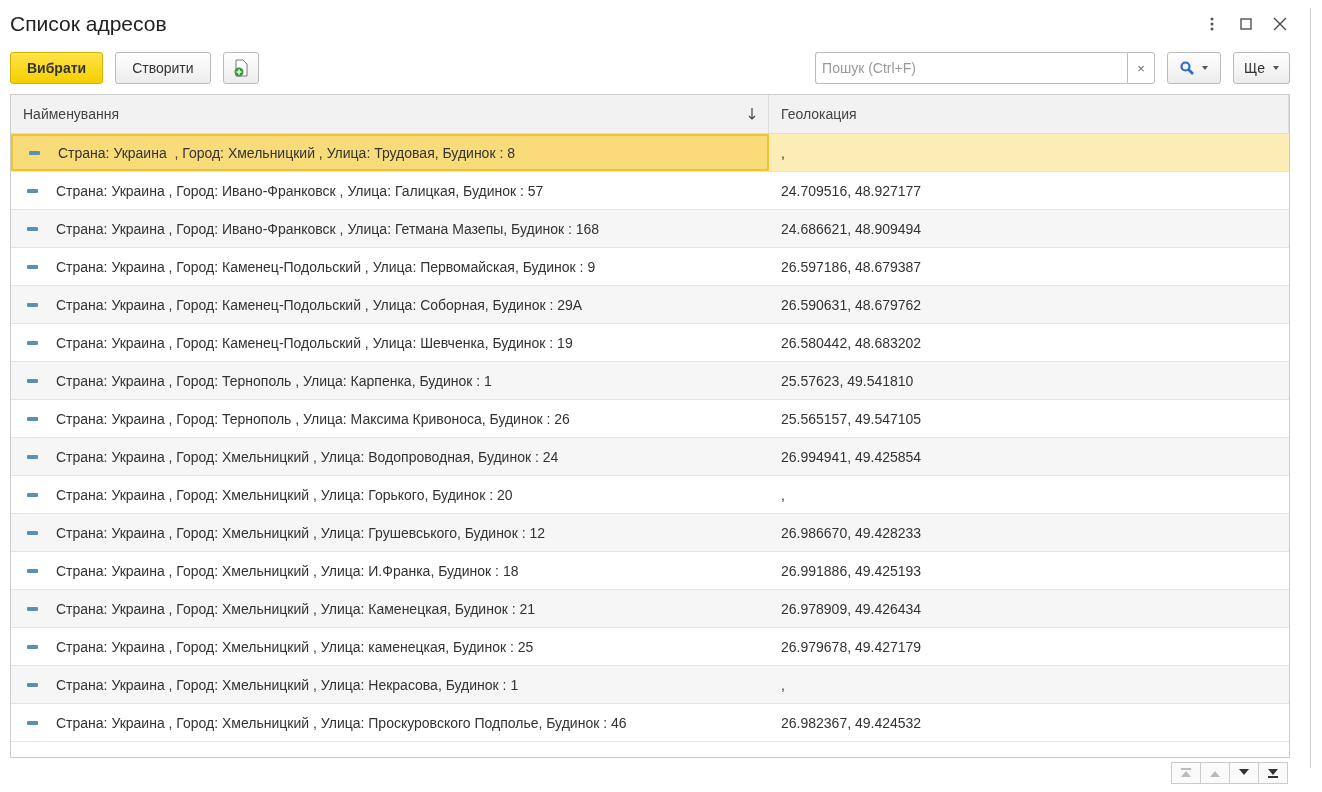  Describe the element at coordinates (1187, 68) in the screenshot. I see `search-icon` at that location.